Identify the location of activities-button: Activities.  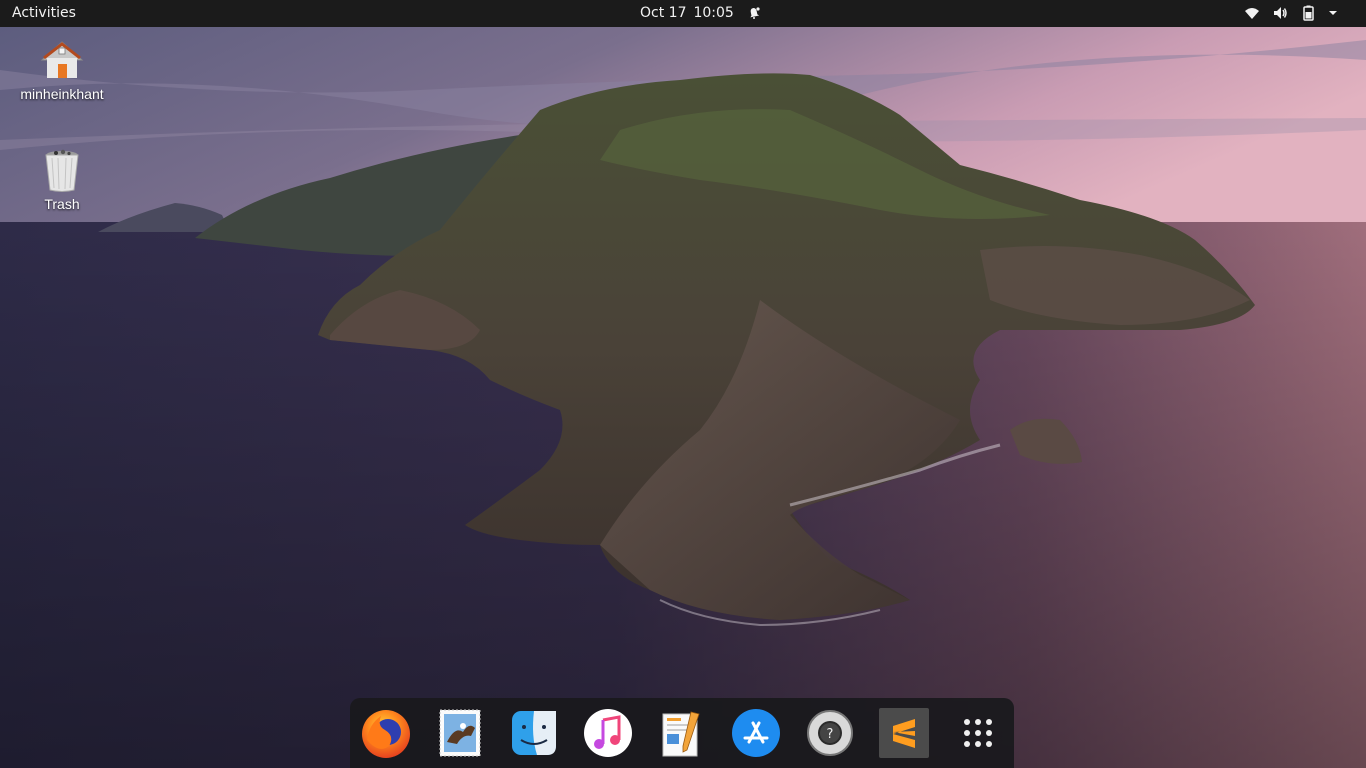
(44, 13).